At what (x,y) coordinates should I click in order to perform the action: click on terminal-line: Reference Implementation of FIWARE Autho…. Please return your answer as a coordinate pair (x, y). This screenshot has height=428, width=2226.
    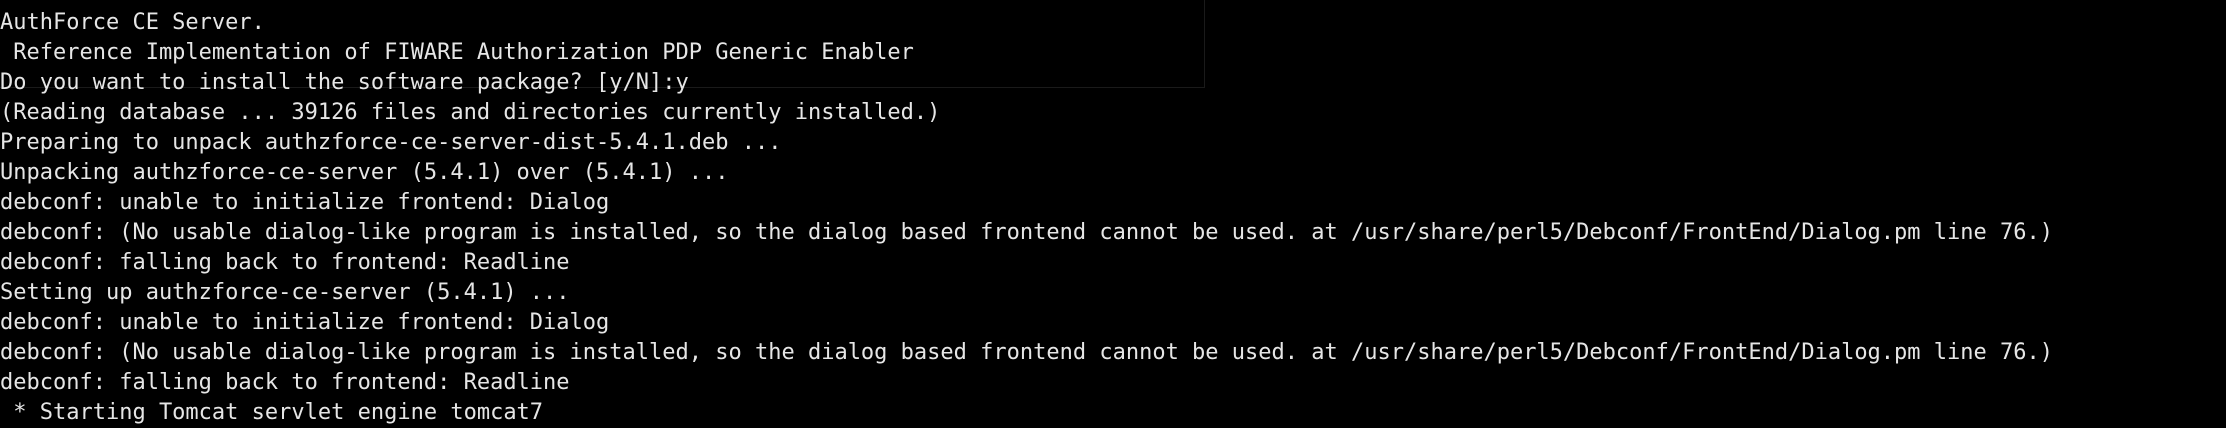
    Looking at the image, I should click on (457, 52).